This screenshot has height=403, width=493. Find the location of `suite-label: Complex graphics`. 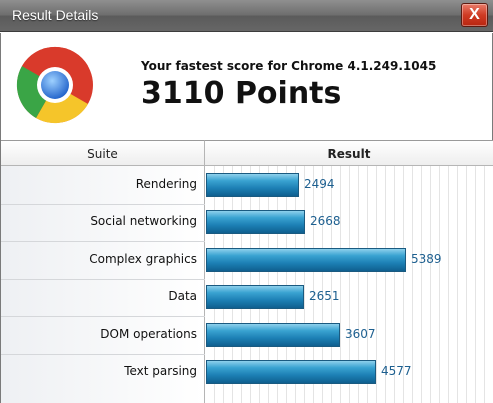

suite-label: Complex graphics is located at coordinates (143, 258).